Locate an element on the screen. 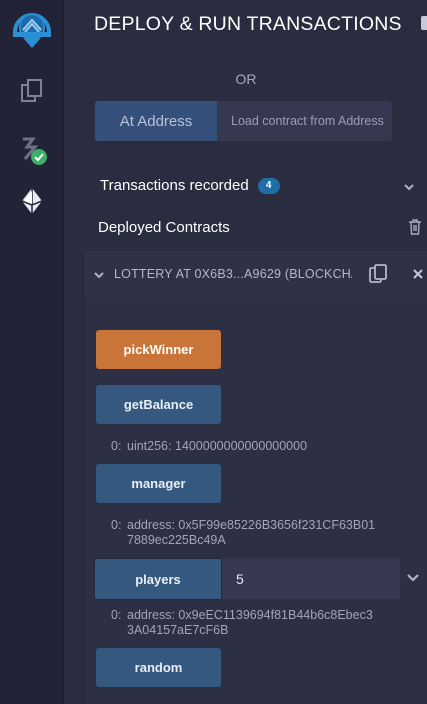 Image resolution: width=427 pixels, height=704 pixels. remix-logo-icon is located at coordinates (32, 29).